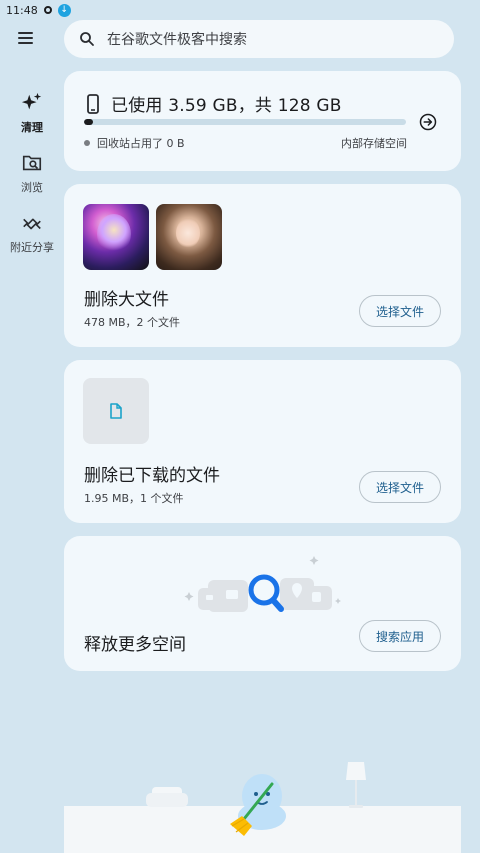 The height and width of the screenshot is (853, 480). I want to click on free-space-card: 释放更多空间 搜索应用, so click(262, 603).